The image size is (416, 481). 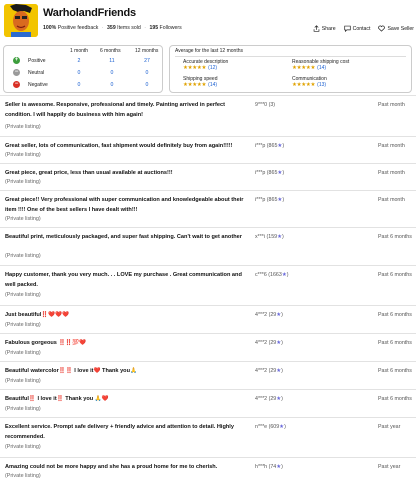 What do you see at coordinates (37, 61) in the screenshot?
I see `rating-label: Positive` at bounding box center [37, 61].